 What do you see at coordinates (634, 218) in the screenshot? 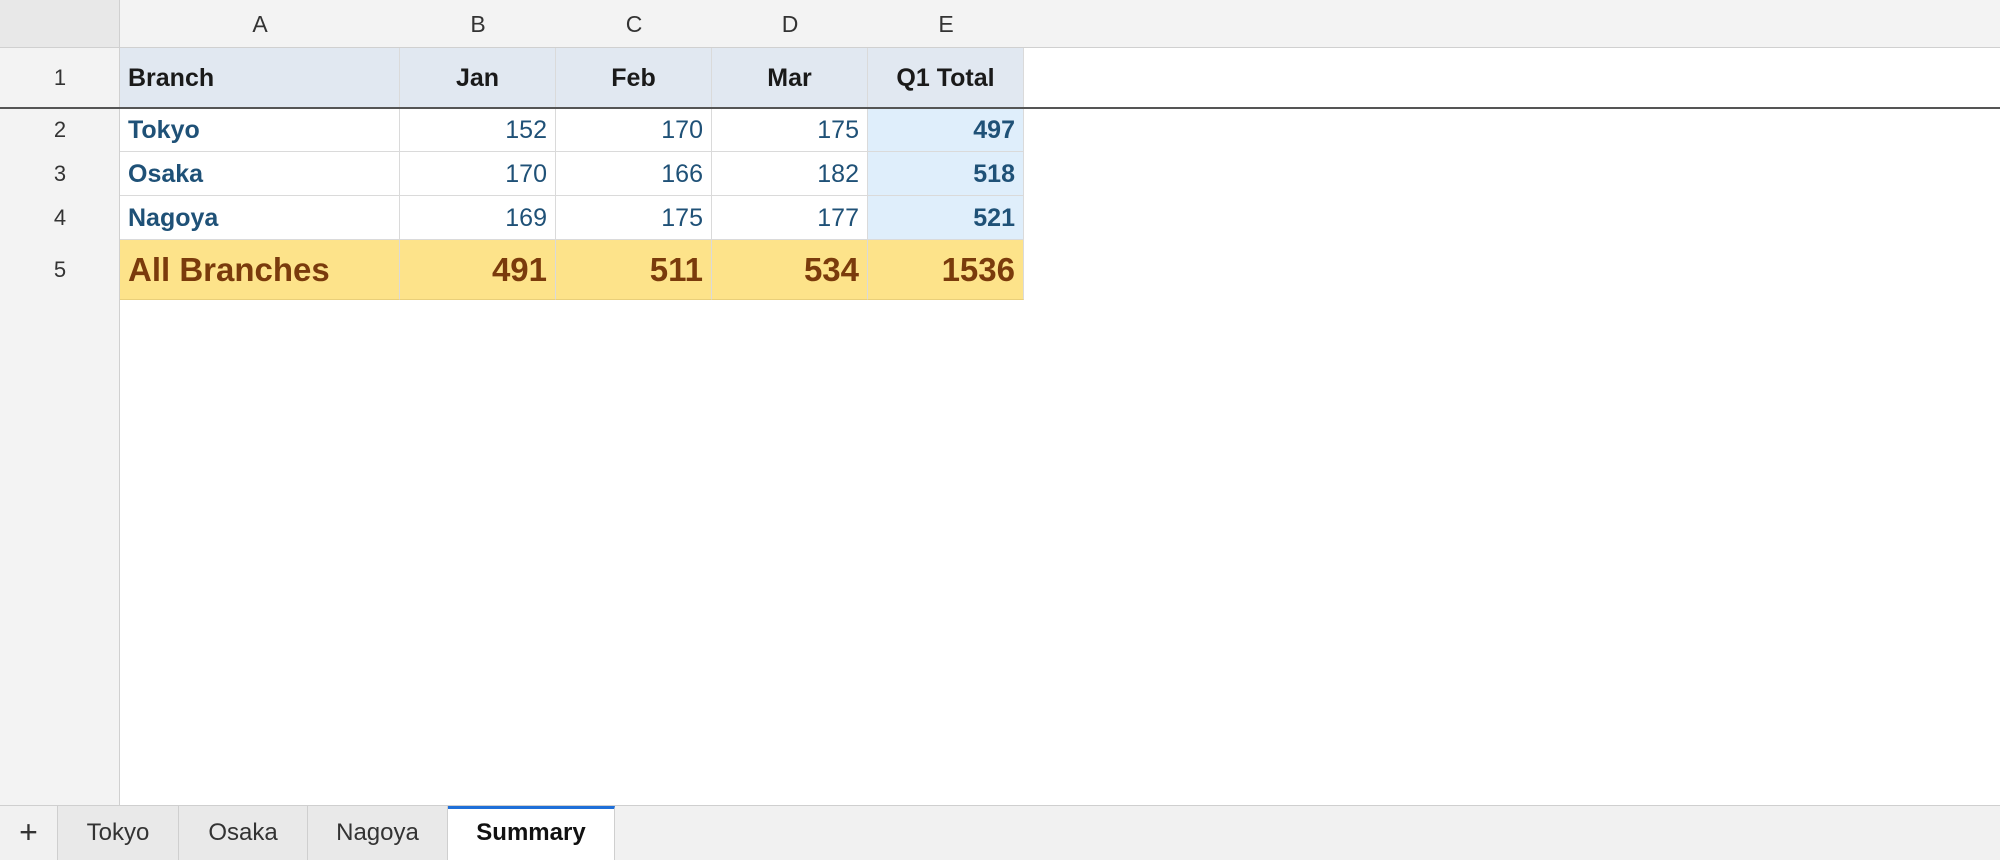
I see `cell-c4-feb: 175` at bounding box center [634, 218].